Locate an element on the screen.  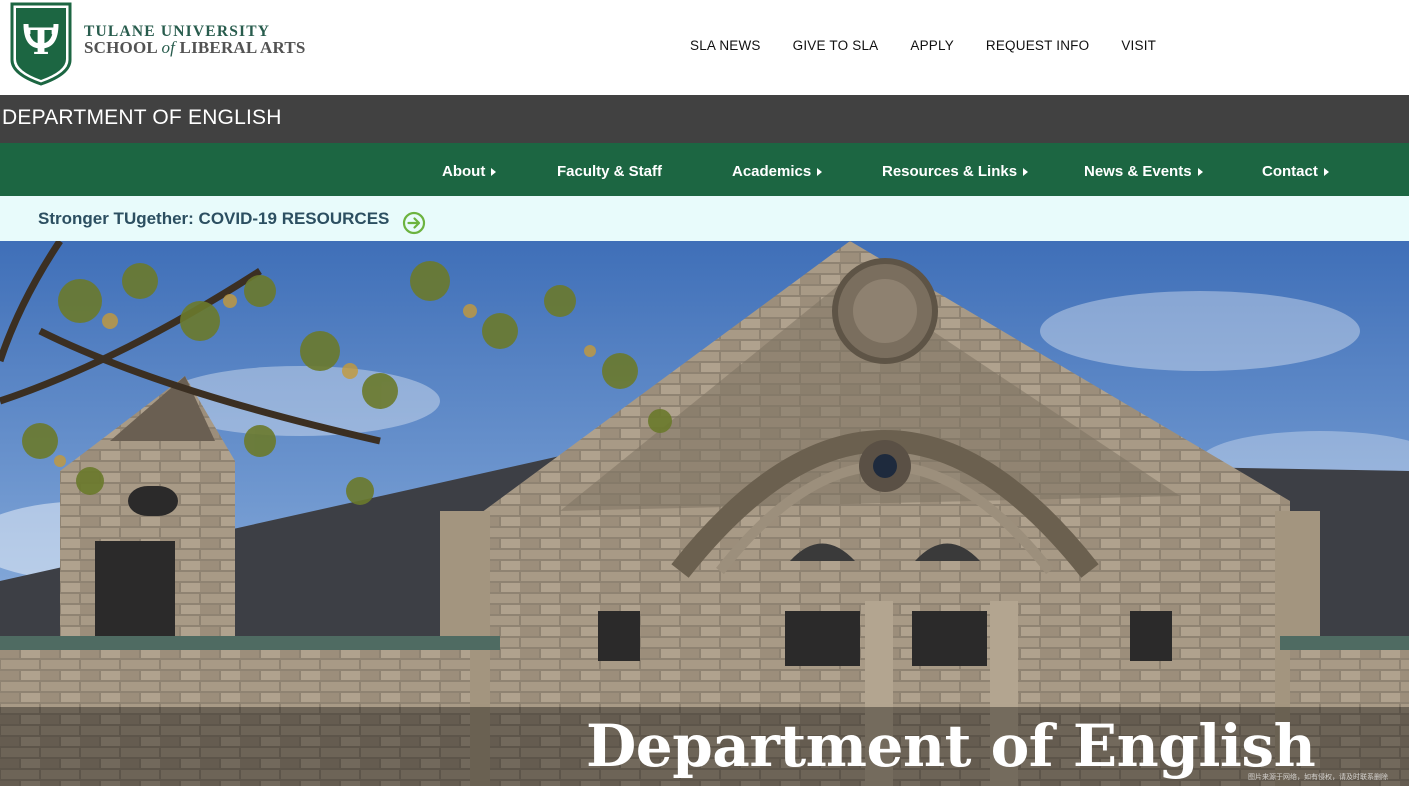
nav-item-label: Resources & Links is located at coordinates (950, 171).